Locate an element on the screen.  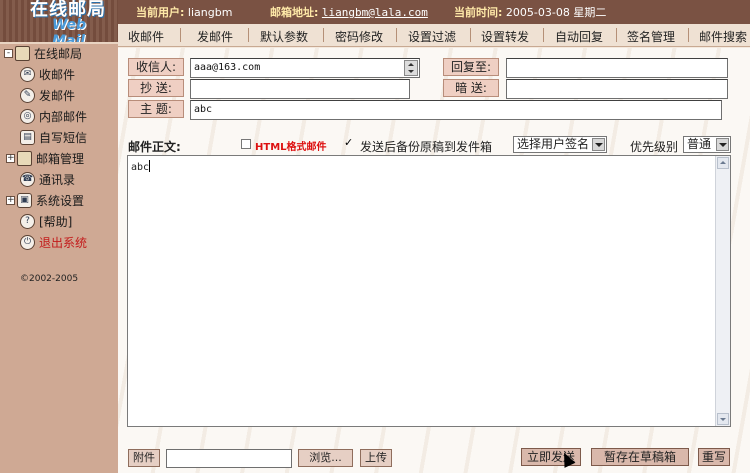
priority-select-value: 普通 is located at coordinates (699, 144).